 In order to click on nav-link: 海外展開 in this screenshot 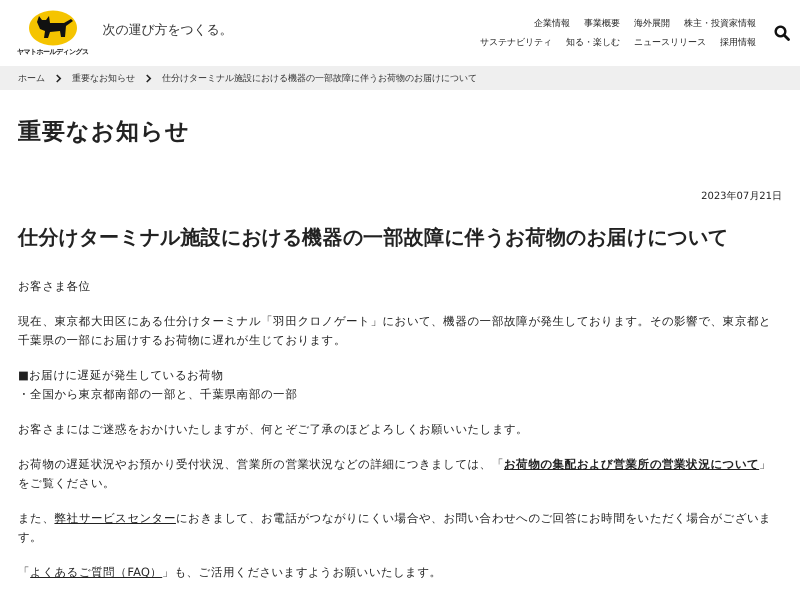, I will do `click(652, 23)`.